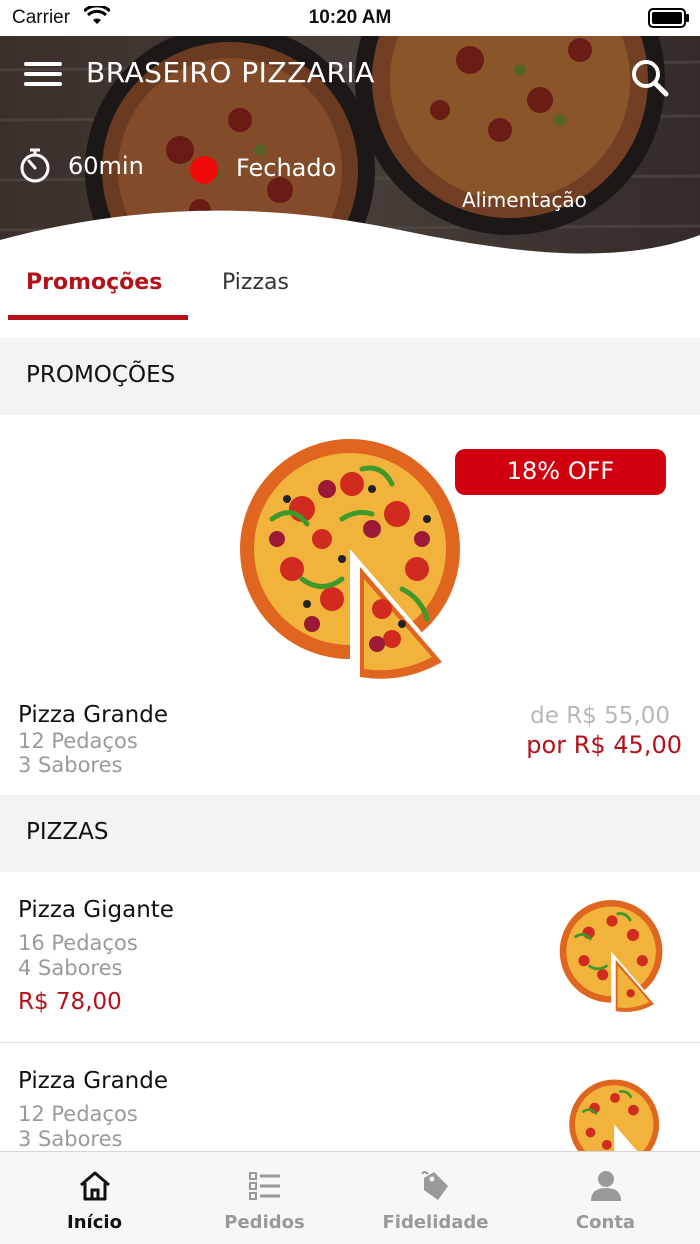 The width and height of the screenshot is (700, 1244). I want to click on section-header-pizzas: PIZZAS, so click(350, 833).